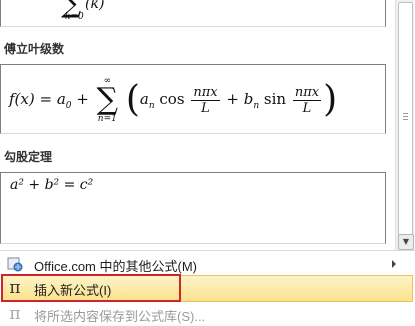 The height and width of the screenshot is (326, 415). What do you see at coordinates (115, 266) in the screenshot?
I see `menu-item-label: Office.com 中的其他公式(M)` at bounding box center [115, 266].